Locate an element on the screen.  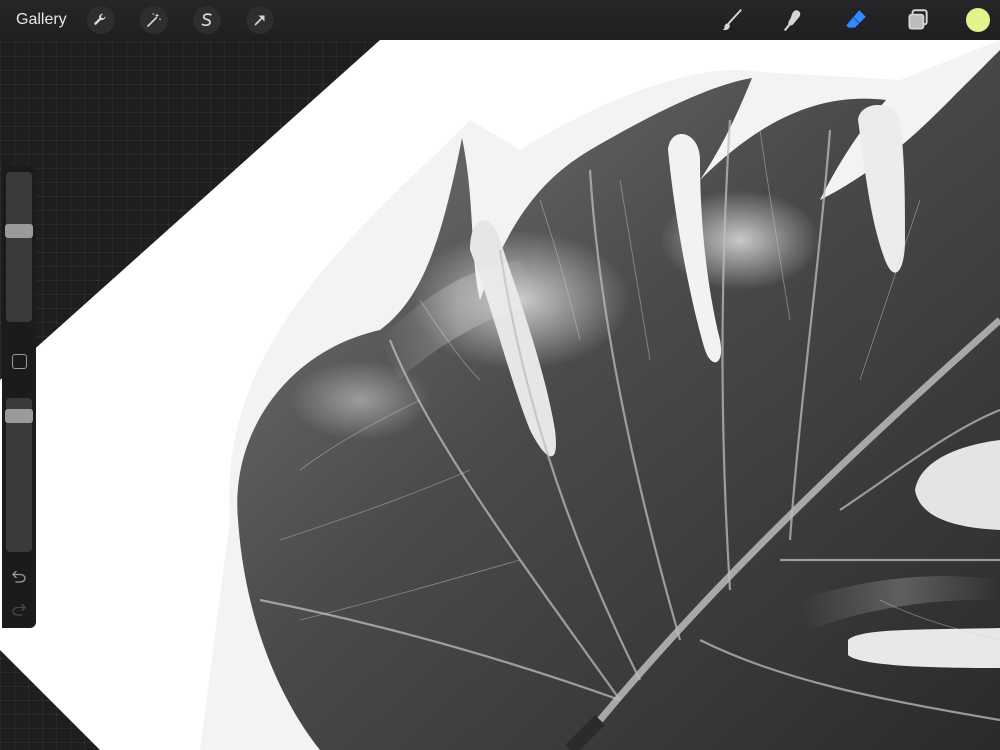
transform-button is located at coordinates (259, 20).